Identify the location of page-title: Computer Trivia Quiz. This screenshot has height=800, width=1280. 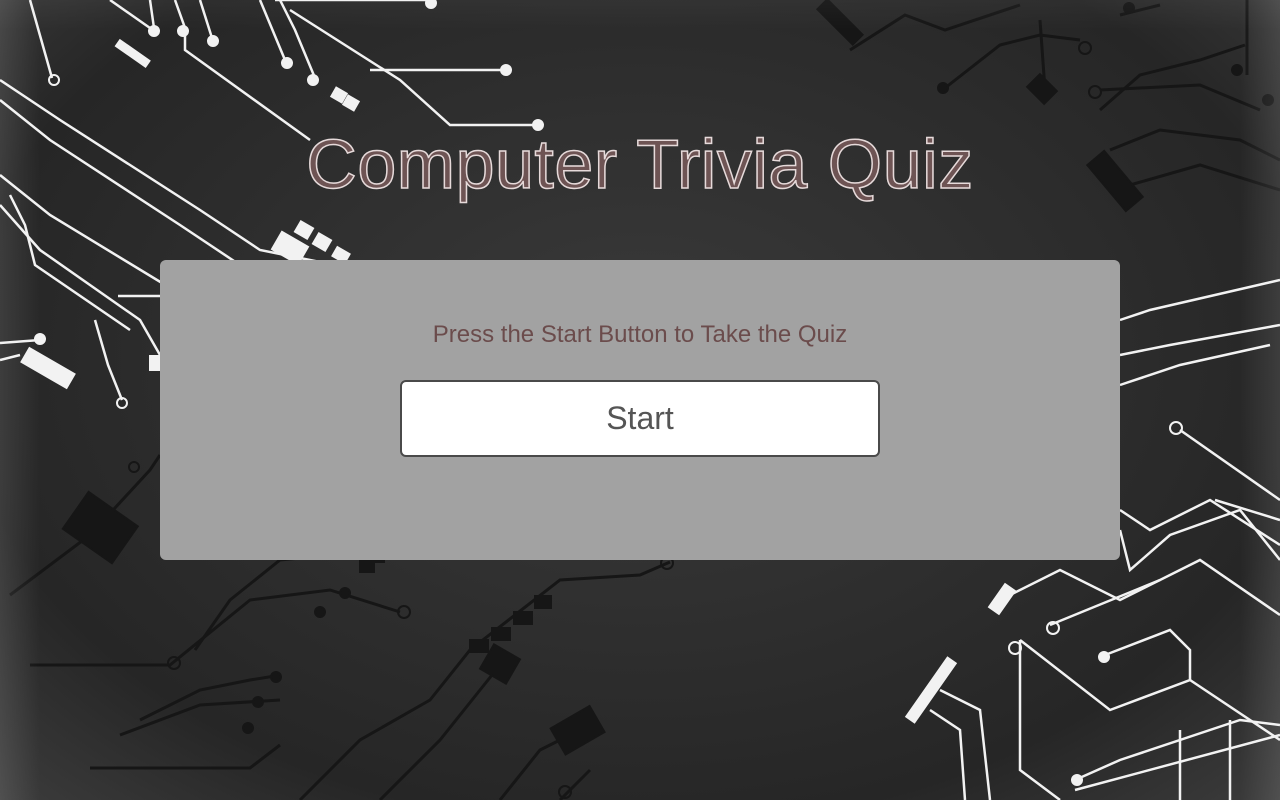
(640, 164).